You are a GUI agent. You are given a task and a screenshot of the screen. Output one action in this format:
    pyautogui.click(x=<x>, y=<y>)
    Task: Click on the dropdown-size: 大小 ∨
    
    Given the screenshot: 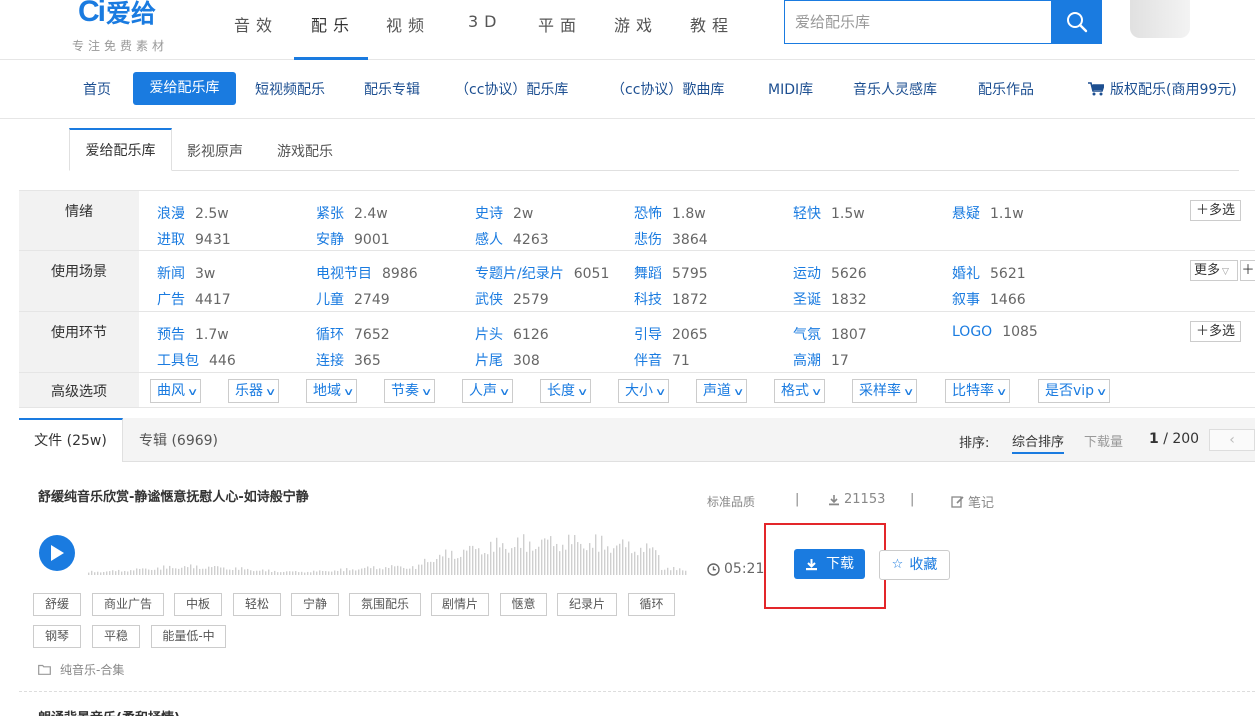 What is the action you would take?
    pyautogui.click(x=644, y=391)
    